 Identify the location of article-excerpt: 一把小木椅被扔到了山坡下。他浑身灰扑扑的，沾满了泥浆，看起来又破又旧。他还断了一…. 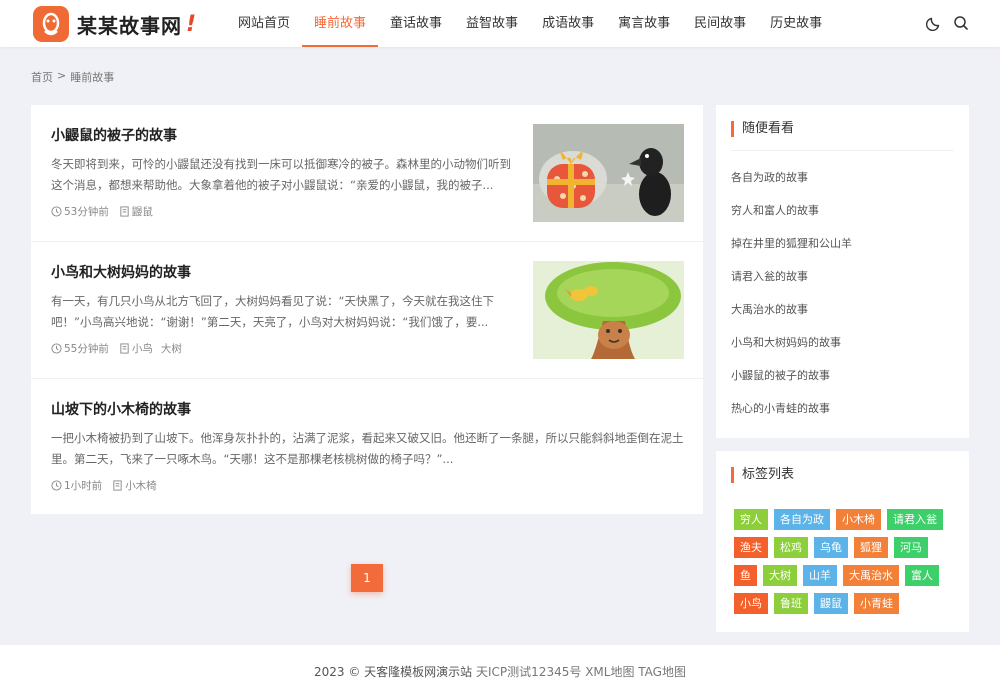
(367, 448).